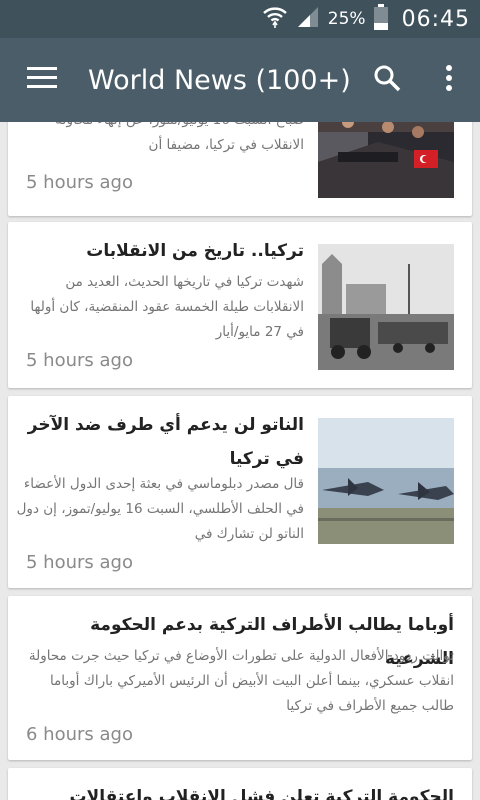 The image size is (480, 800). What do you see at coordinates (79, 734) in the screenshot?
I see `article-time: 6 hours ago` at bounding box center [79, 734].